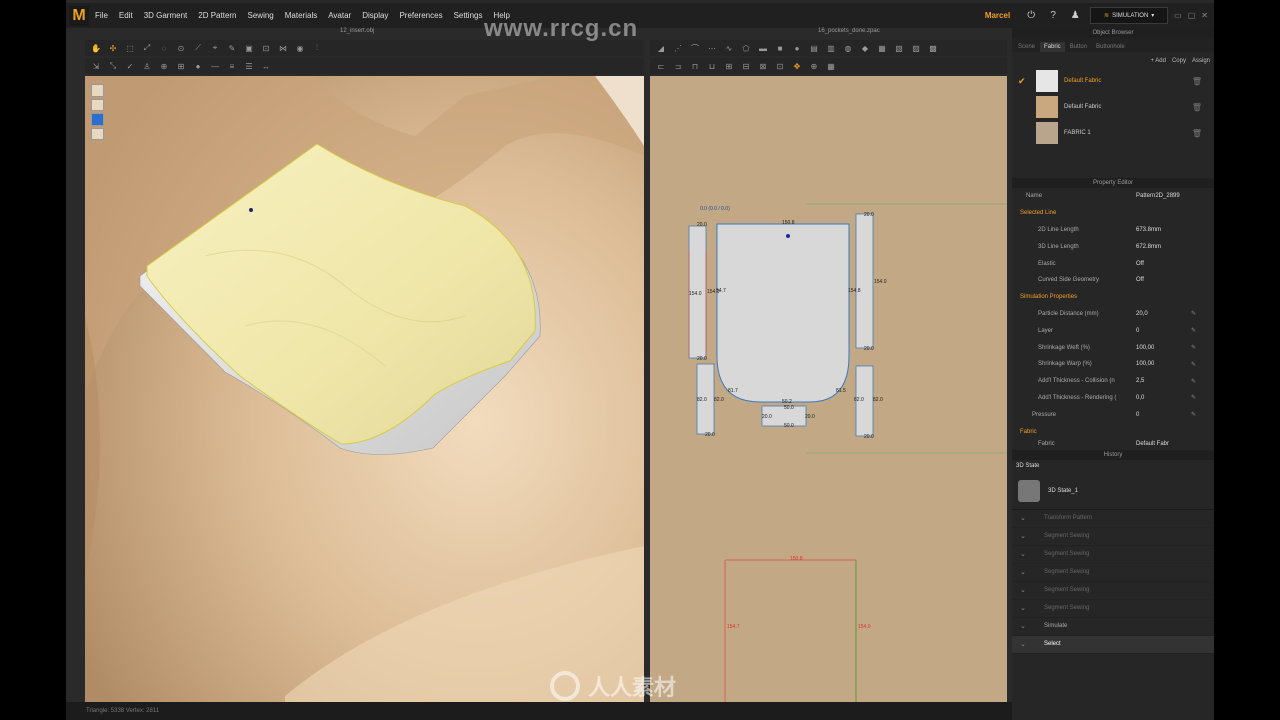  Describe the element at coordinates (97, 119) in the screenshot. I see `shading-icon` at that location.